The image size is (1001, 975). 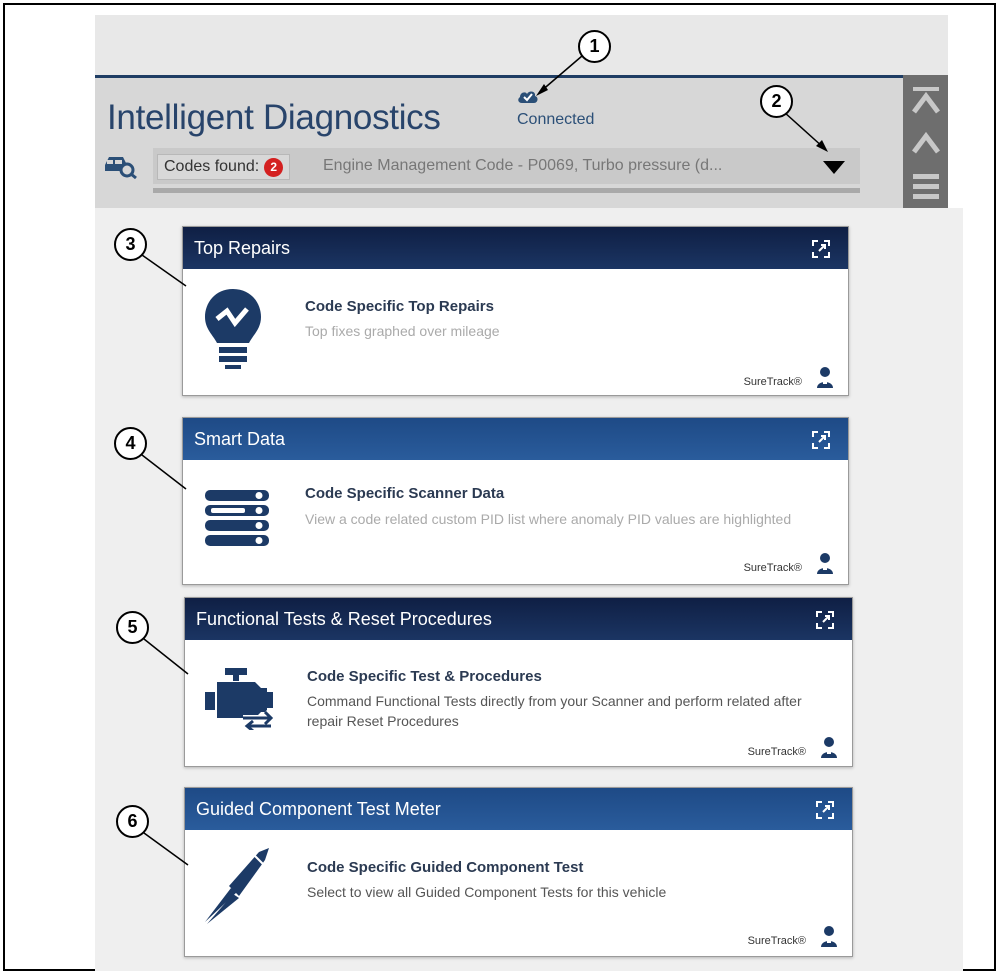 I want to click on callout-4: 4, so click(x=130, y=443).